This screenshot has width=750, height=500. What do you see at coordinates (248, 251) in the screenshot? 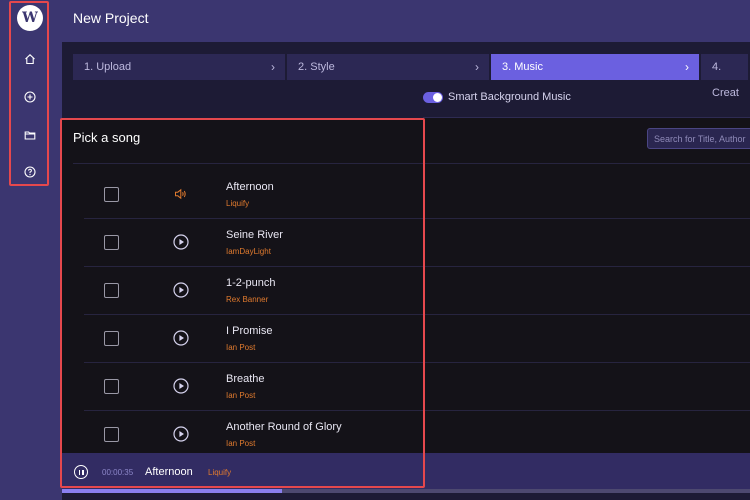
I see `song-artist: IamDayLight` at bounding box center [248, 251].